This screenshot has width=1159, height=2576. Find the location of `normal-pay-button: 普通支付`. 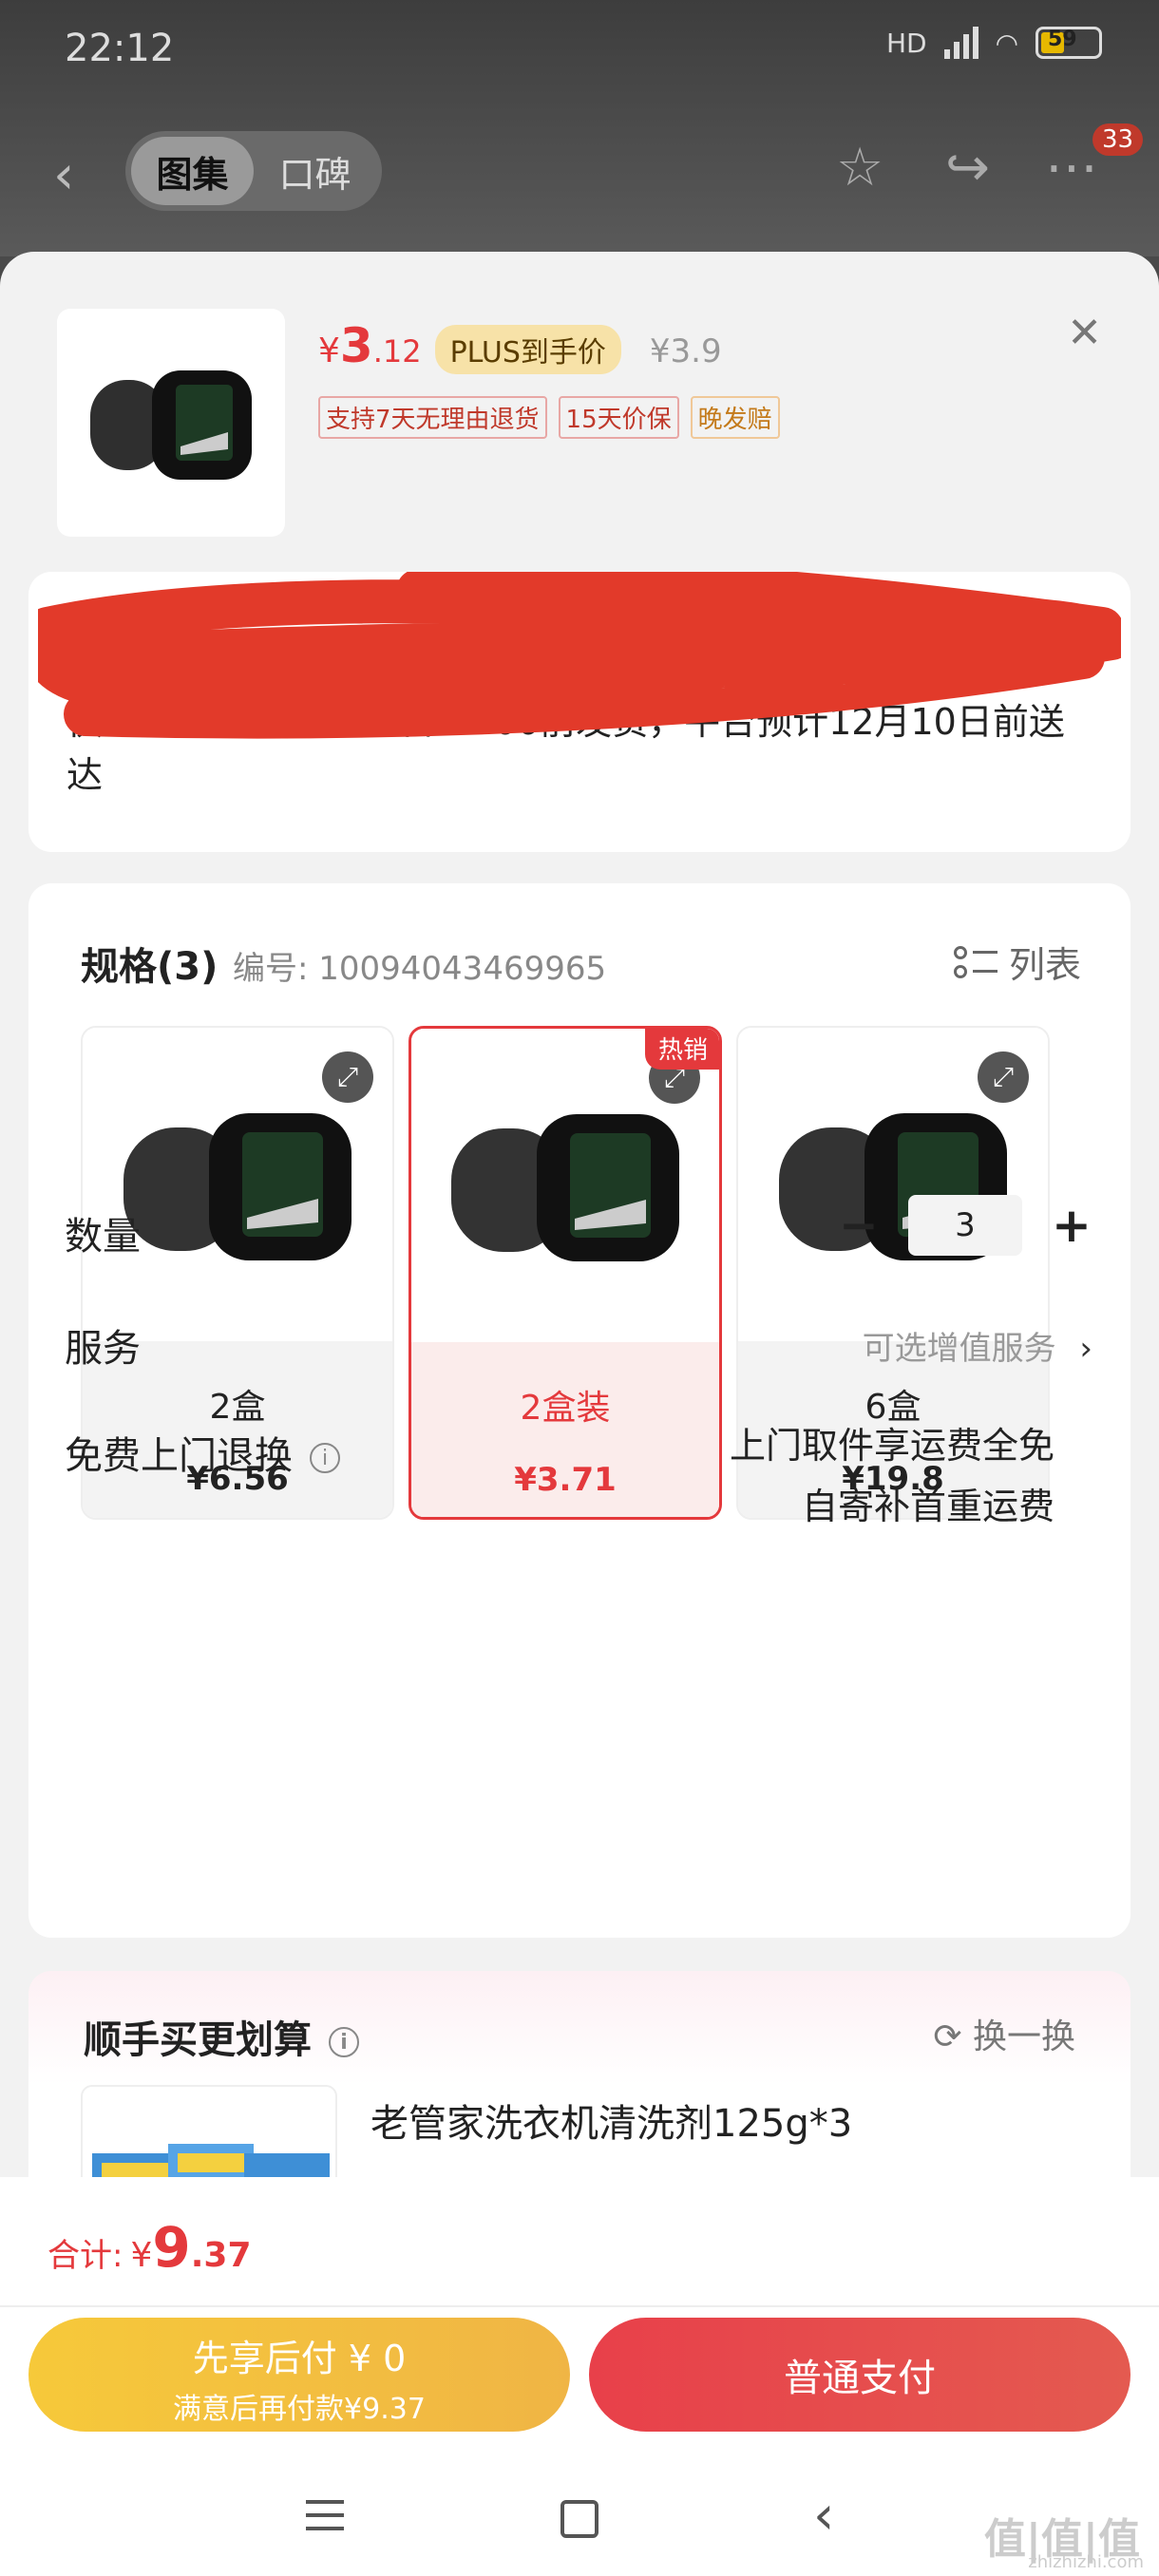

normal-pay-button: 普通支付 is located at coordinates (859, 2375).